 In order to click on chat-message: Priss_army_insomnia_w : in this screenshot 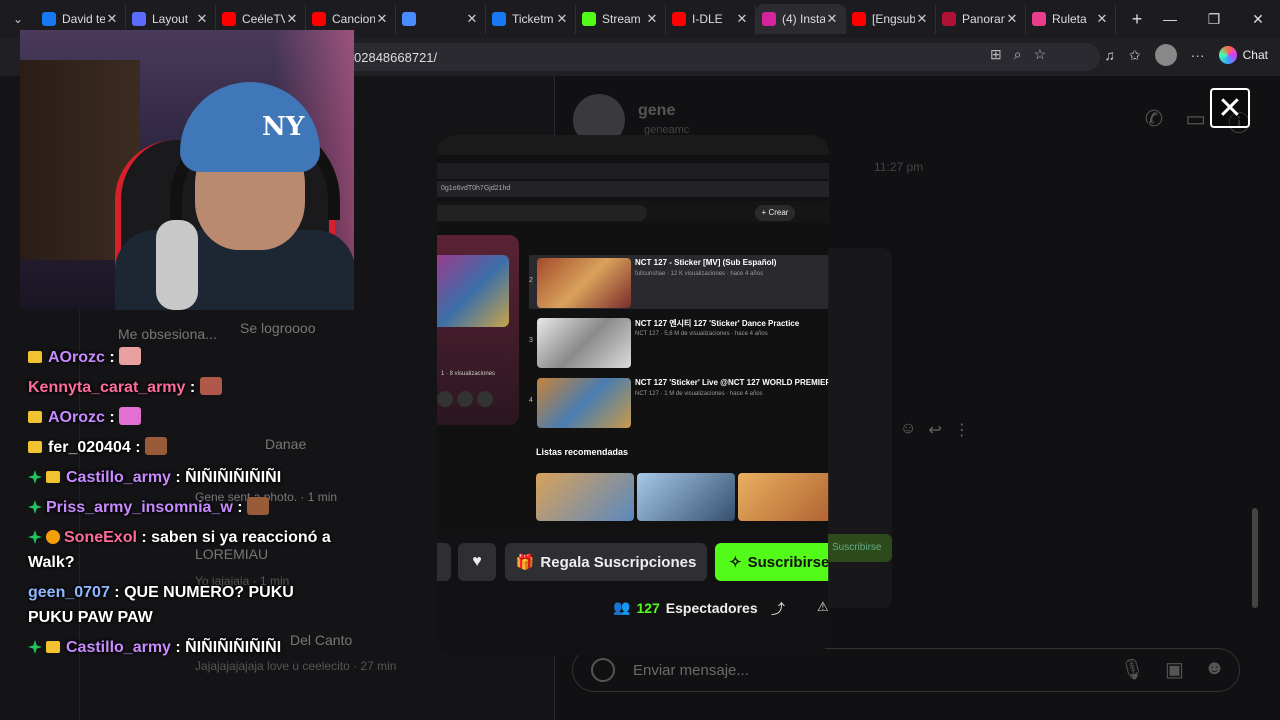, I will do `click(183, 507)`.